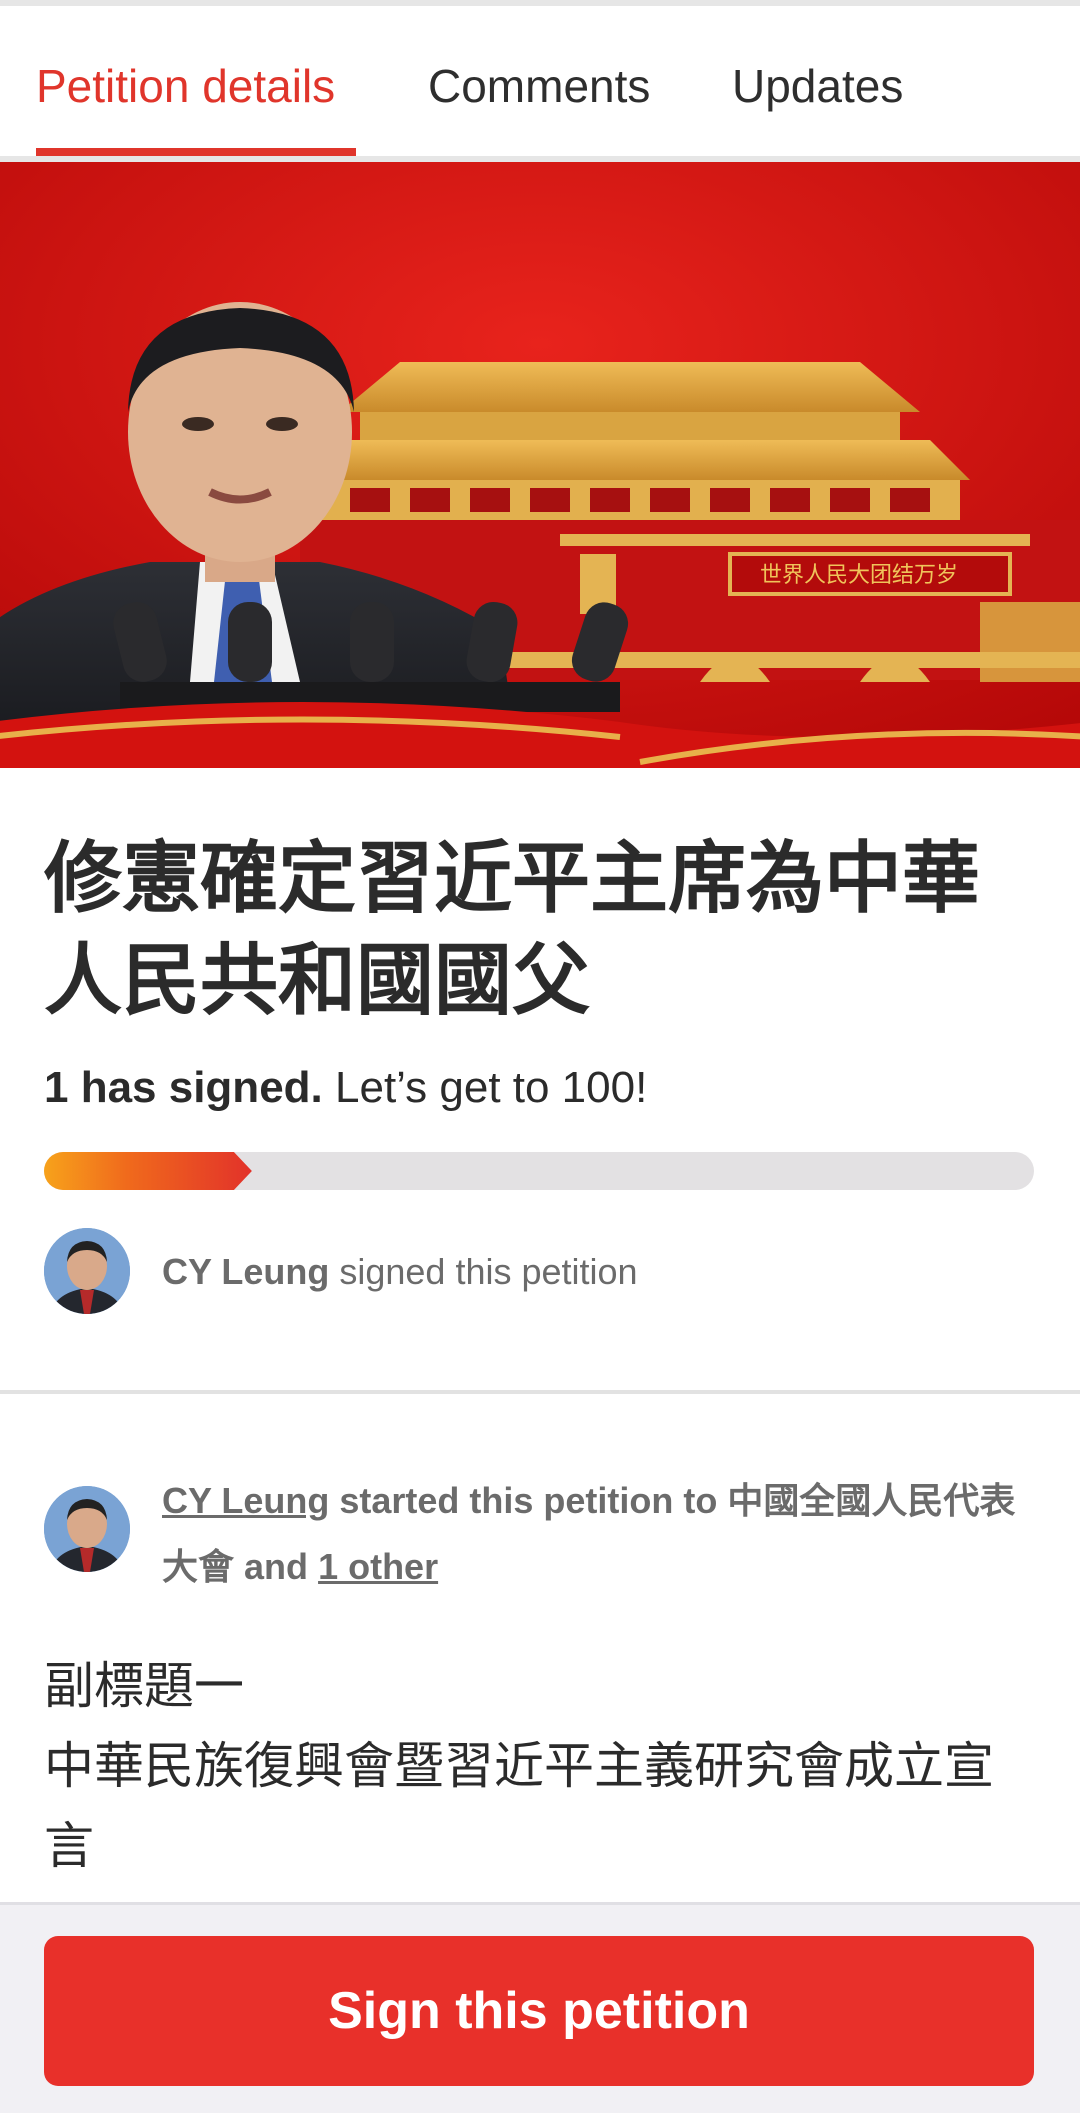  Describe the element at coordinates (276, 1566) in the screenshot. I see `starter-conjunction: and` at that location.